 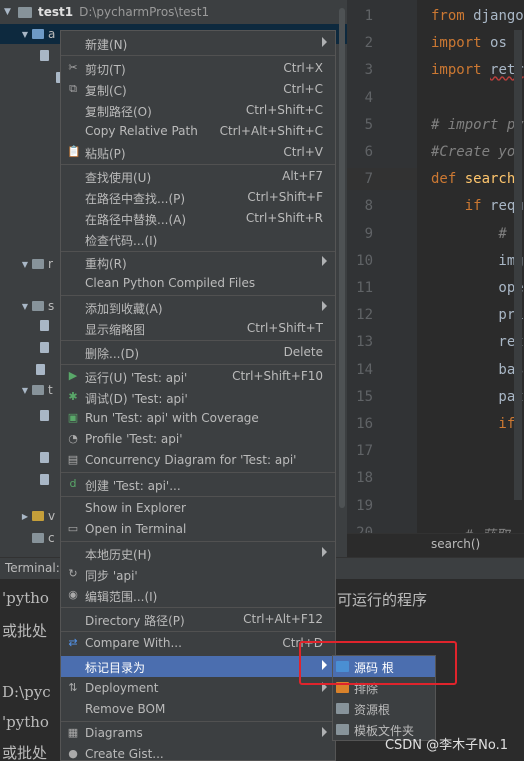 I want to click on menu-item-label: Show in Explorer, so click(x=135, y=508).